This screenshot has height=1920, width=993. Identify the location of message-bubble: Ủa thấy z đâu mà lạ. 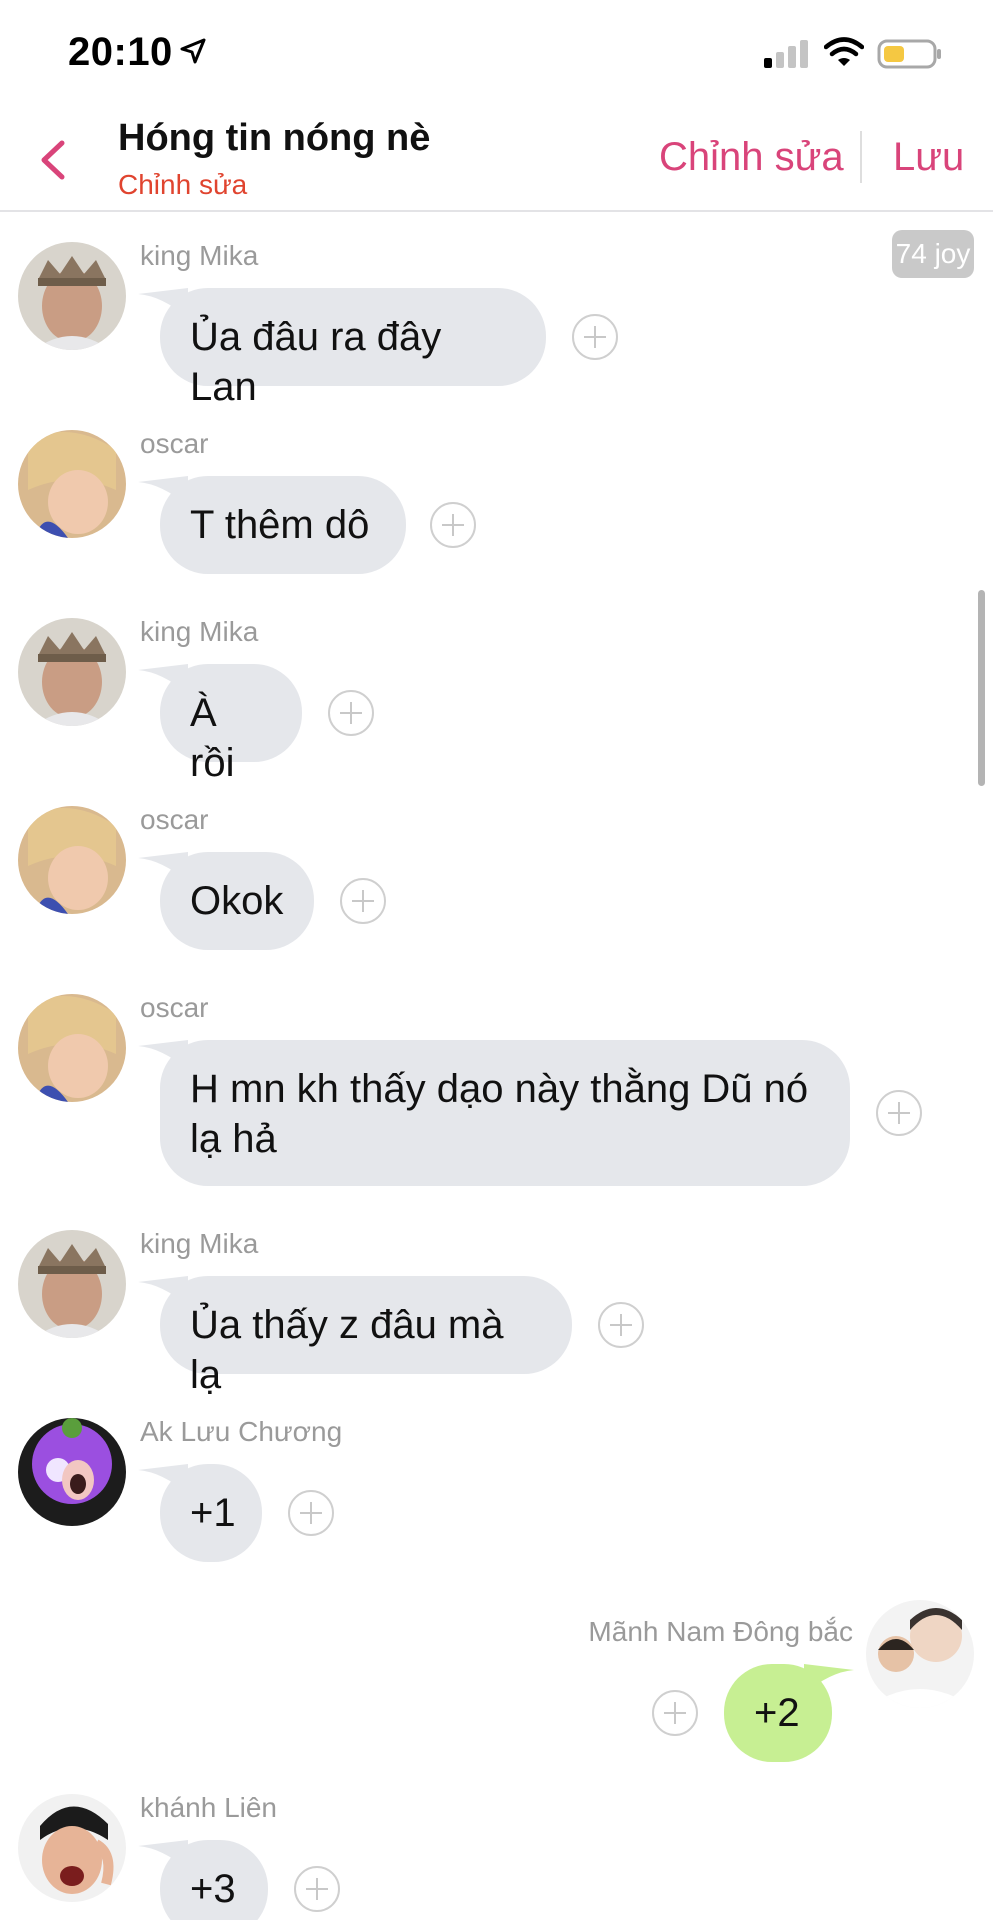
(355, 1336).